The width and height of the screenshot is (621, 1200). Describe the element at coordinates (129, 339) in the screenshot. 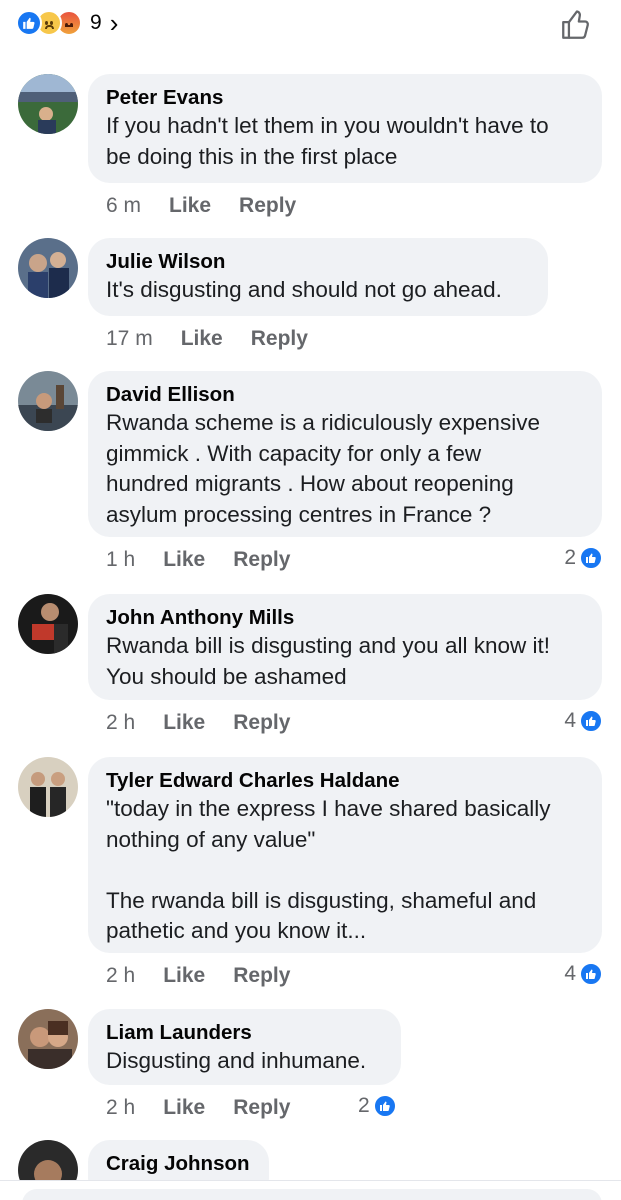

I see `comment-time: 17 m` at that location.